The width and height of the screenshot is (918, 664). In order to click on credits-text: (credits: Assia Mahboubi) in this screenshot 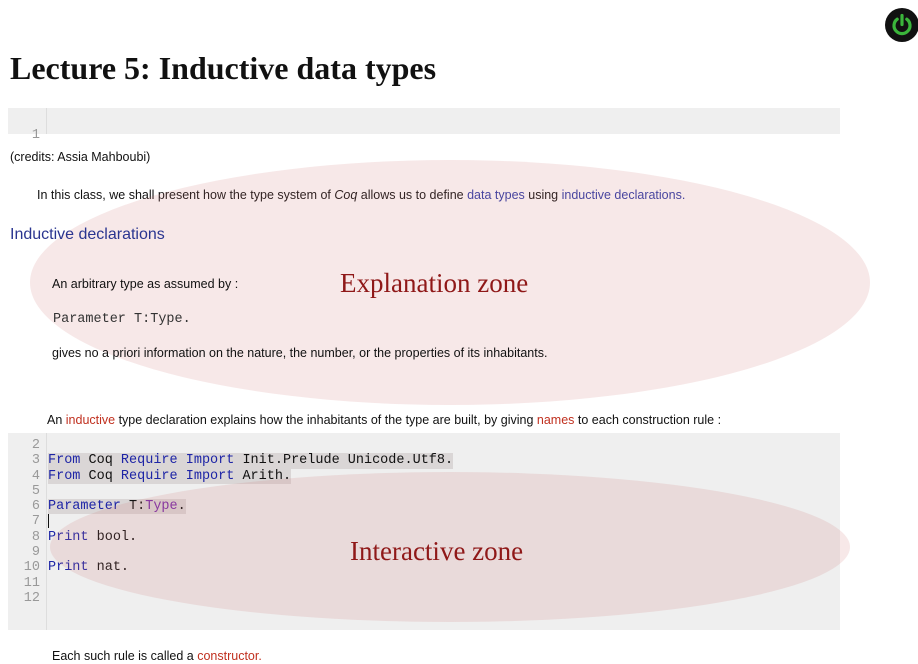, I will do `click(80, 157)`.